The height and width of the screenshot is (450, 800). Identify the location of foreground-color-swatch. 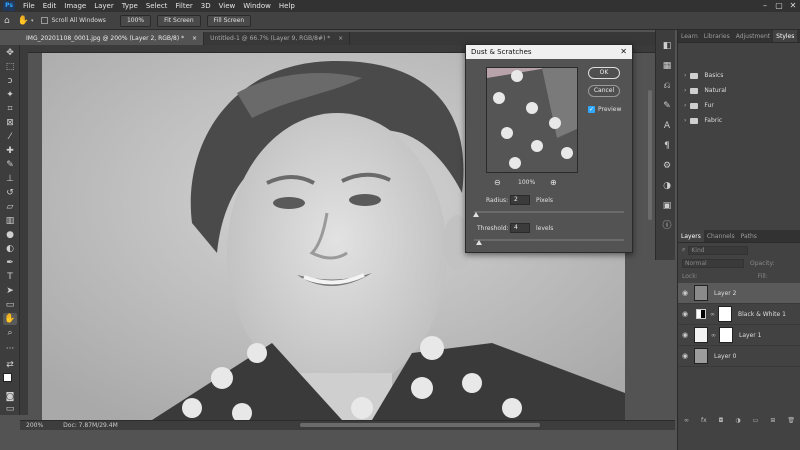
(7, 377).